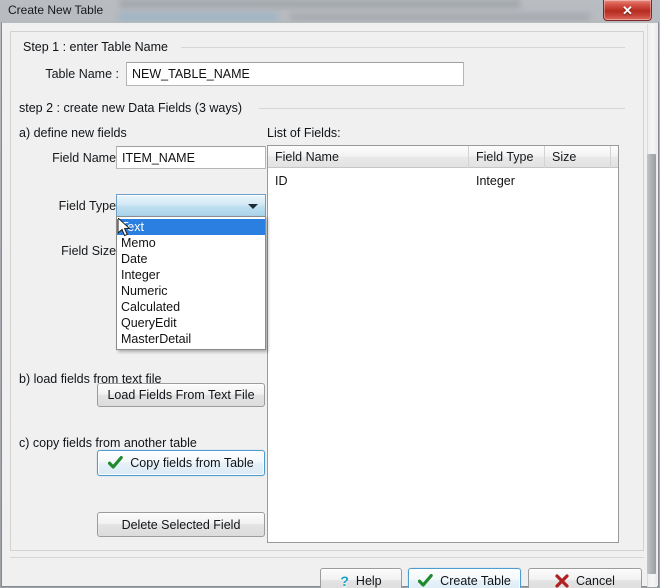 The height and width of the screenshot is (588, 660). Describe the element at coordinates (192, 463) in the screenshot. I see `copy-fields-button-label: Copy fields from Table` at that location.